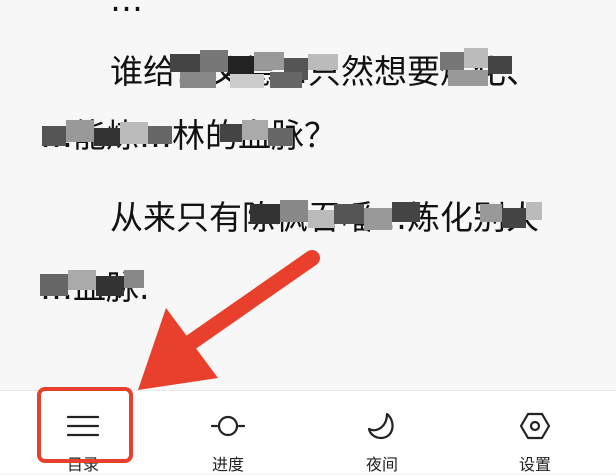  I want to click on text-line: …血脉., so click(95, 287).